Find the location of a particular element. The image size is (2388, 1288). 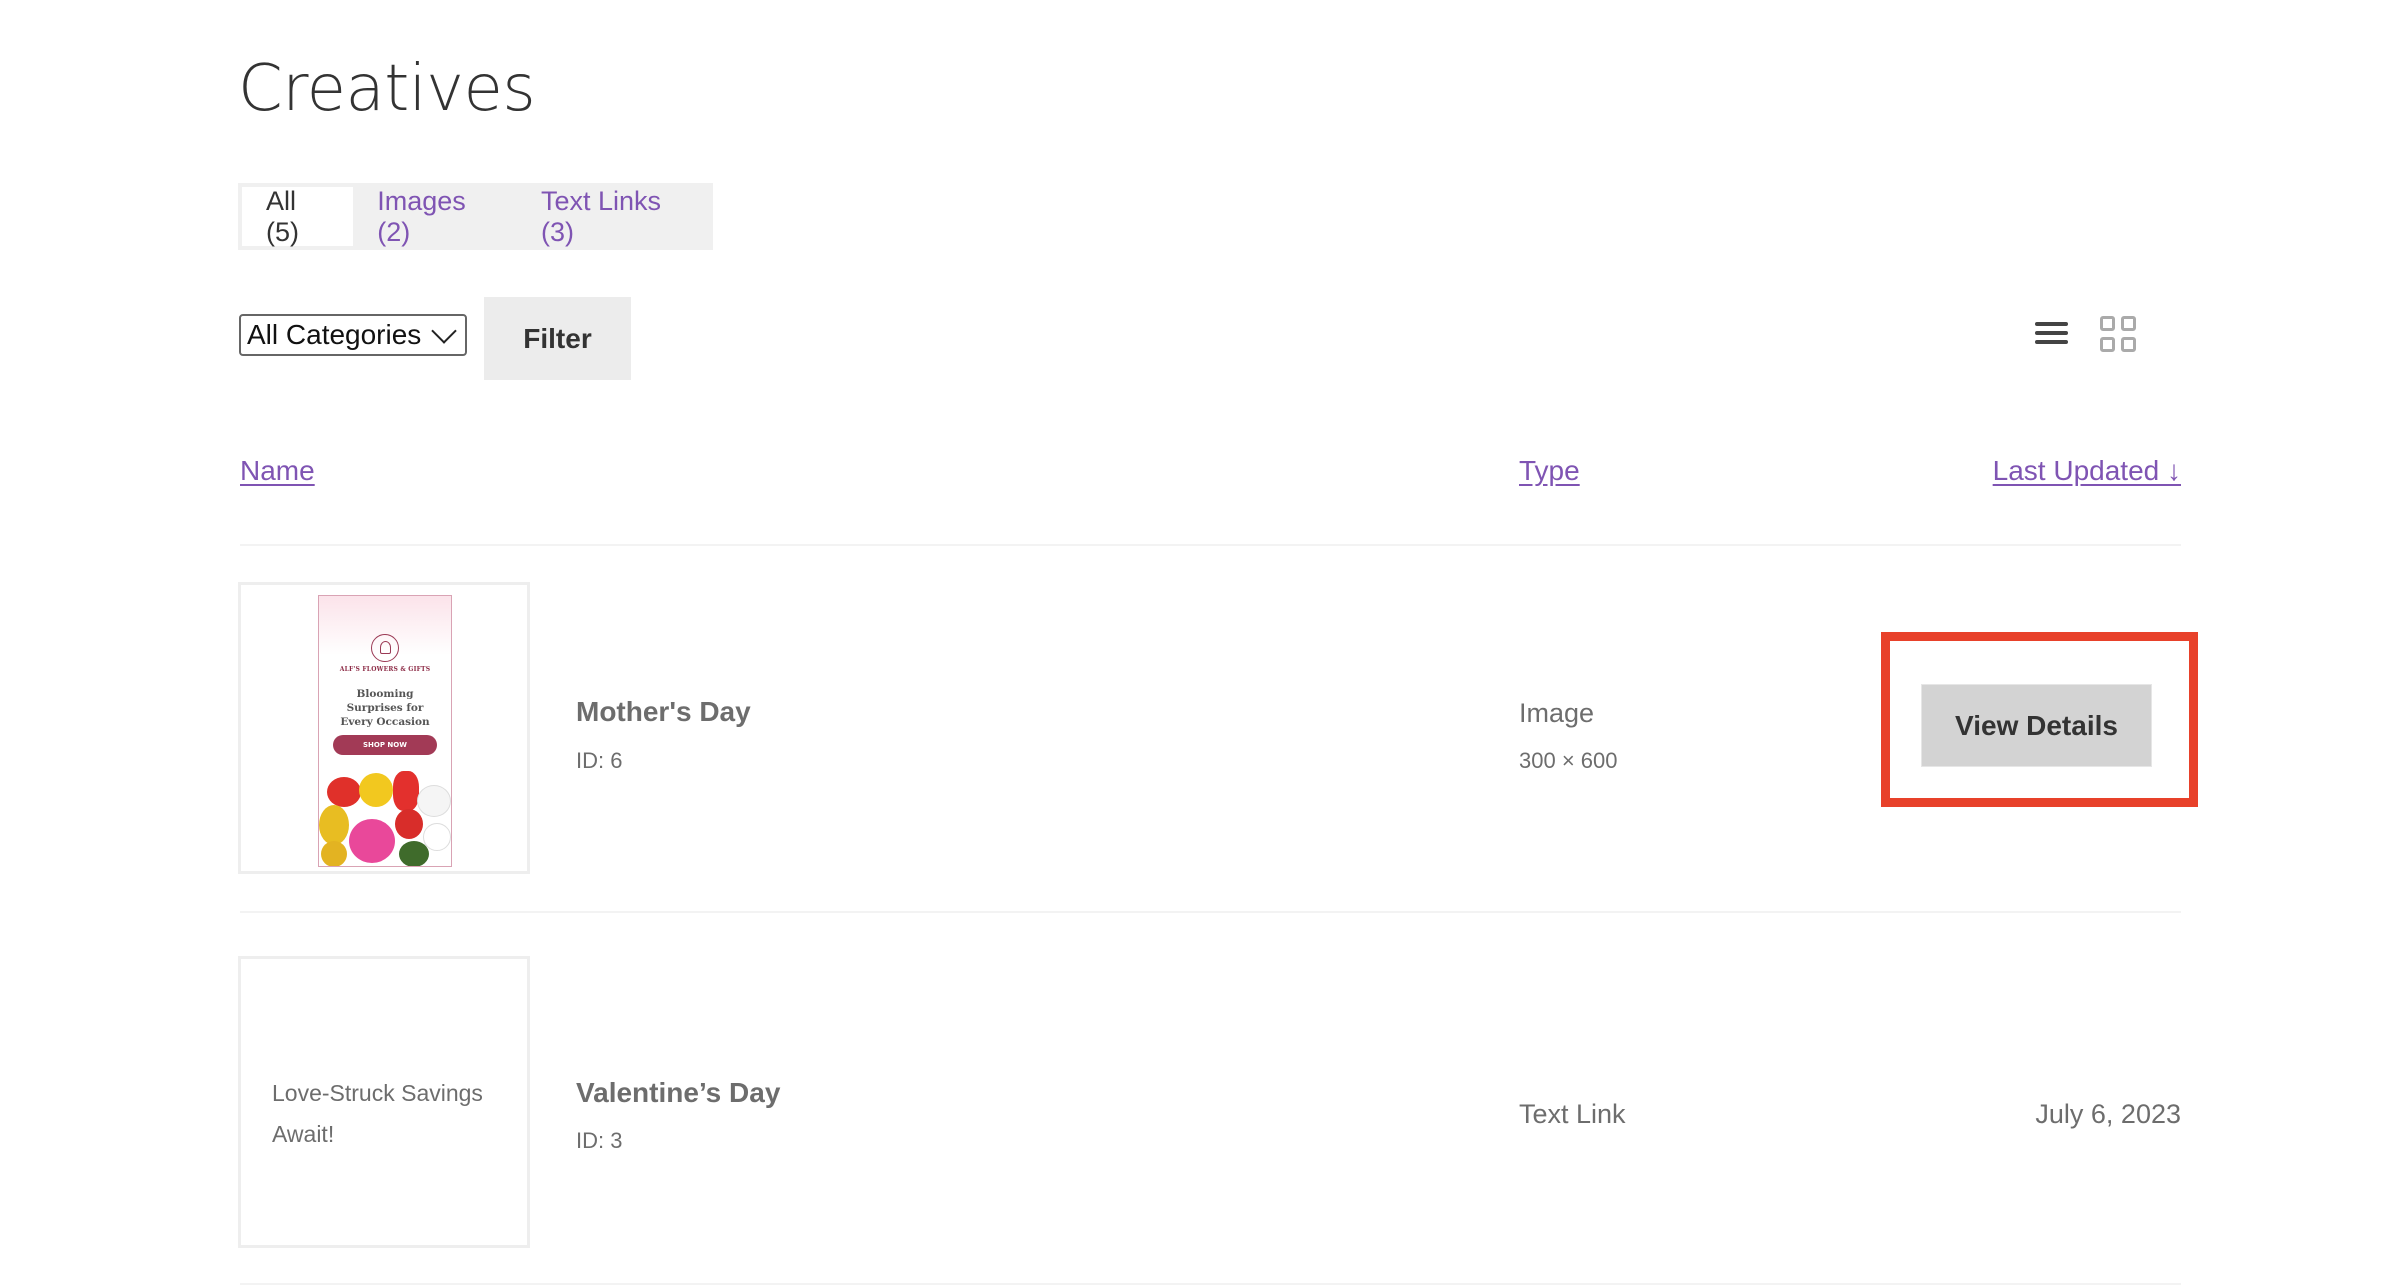

column-header-last-updated: Last Updated ↓ is located at coordinates (2087, 471).